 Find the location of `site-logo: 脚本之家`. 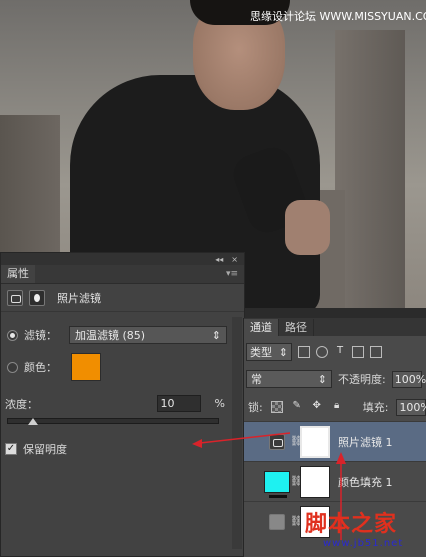

site-logo: 脚本之家 is located at coordinates (351, 524).